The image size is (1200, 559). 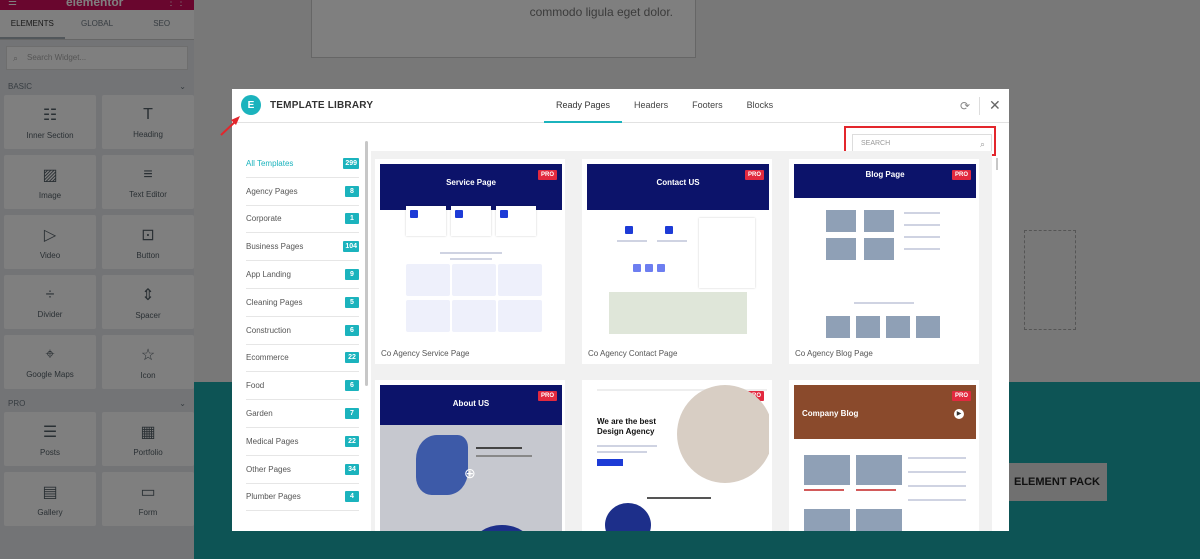 I want to click on tab-blocks: Blocks, so click(x=760, y=106).